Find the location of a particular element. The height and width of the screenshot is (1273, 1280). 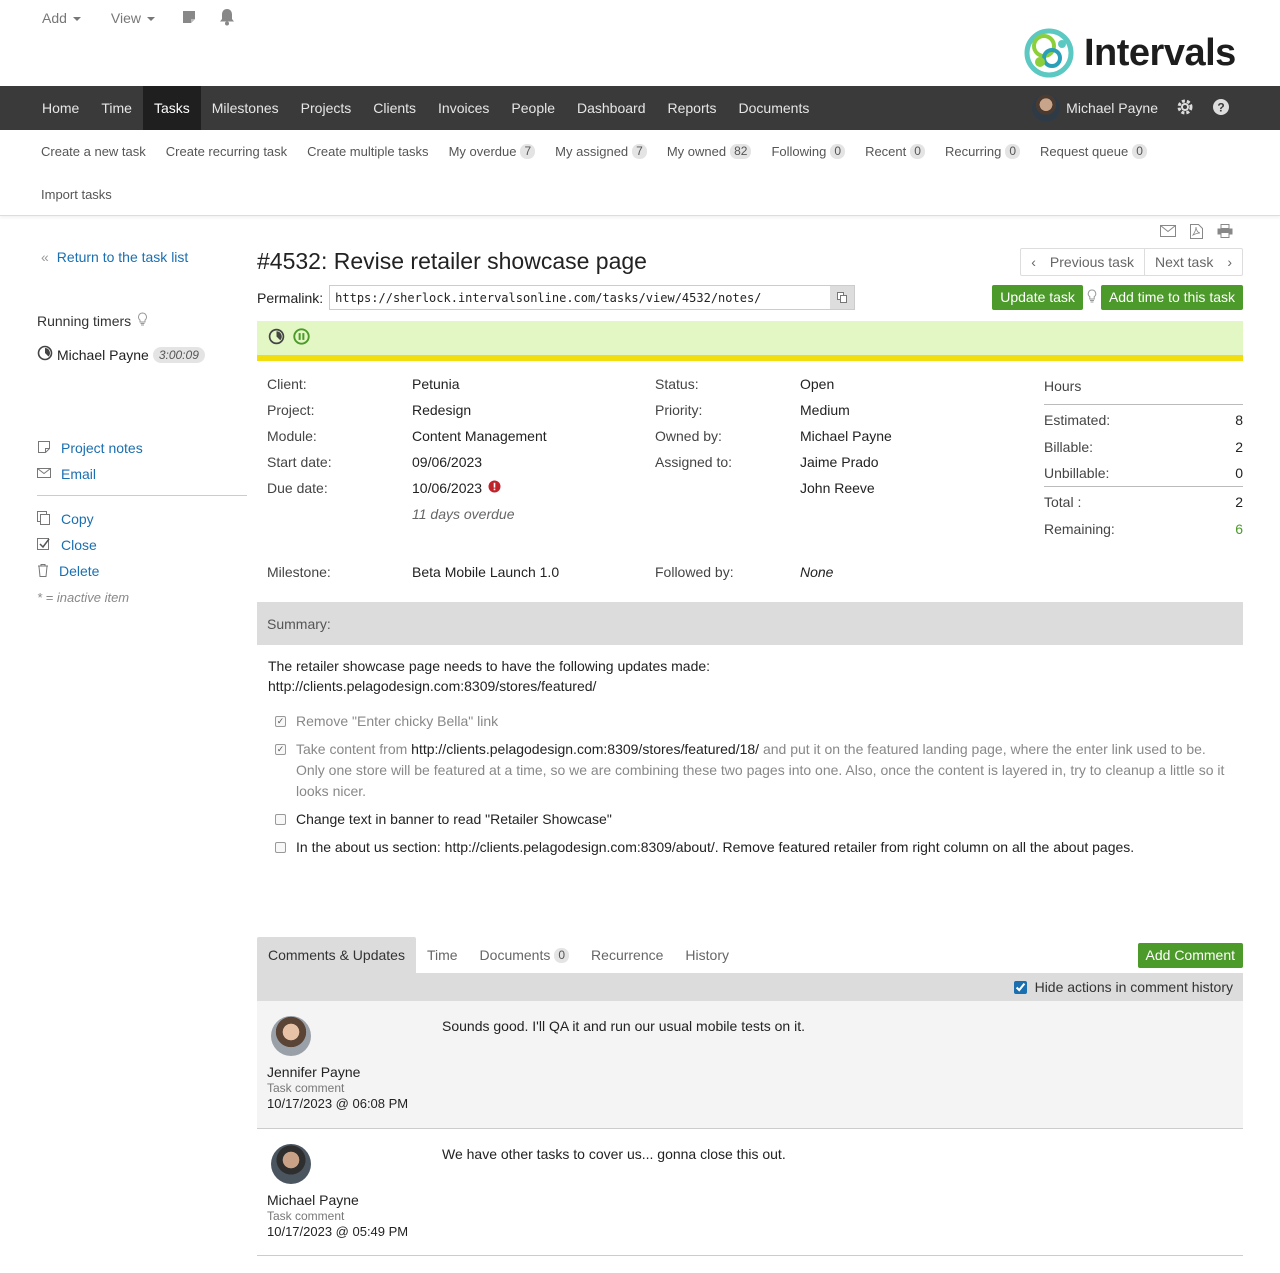

pdf-icon is located at coordinates (1196, 233).